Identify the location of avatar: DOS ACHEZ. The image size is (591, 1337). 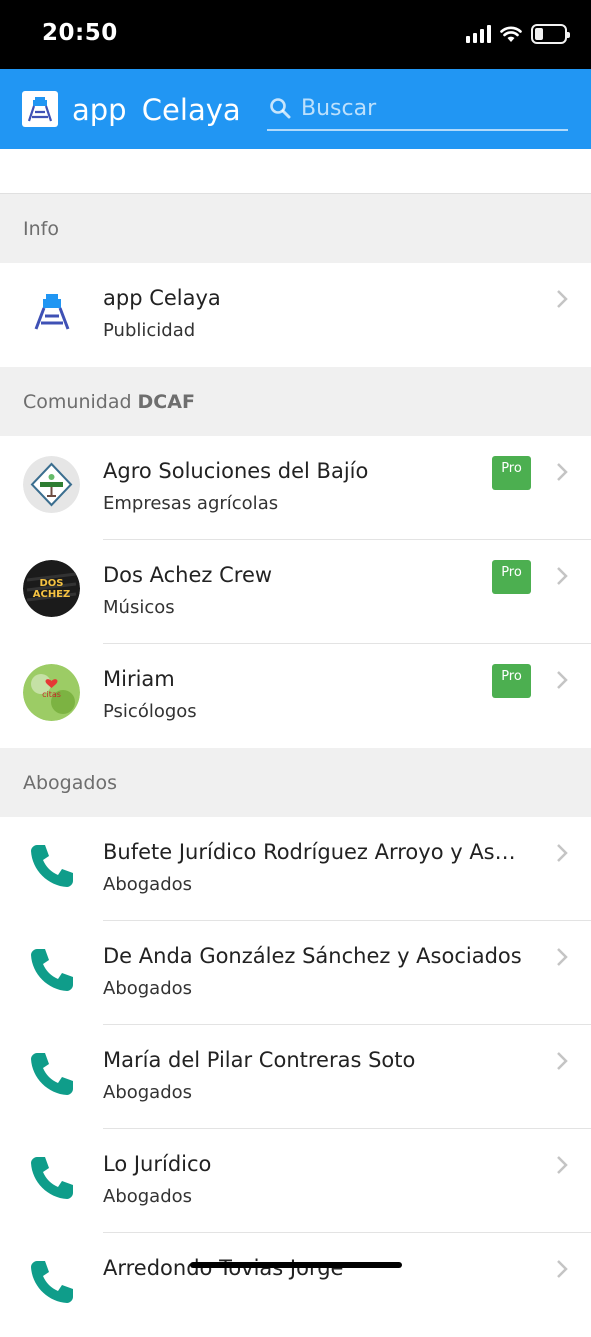
(51, 588).